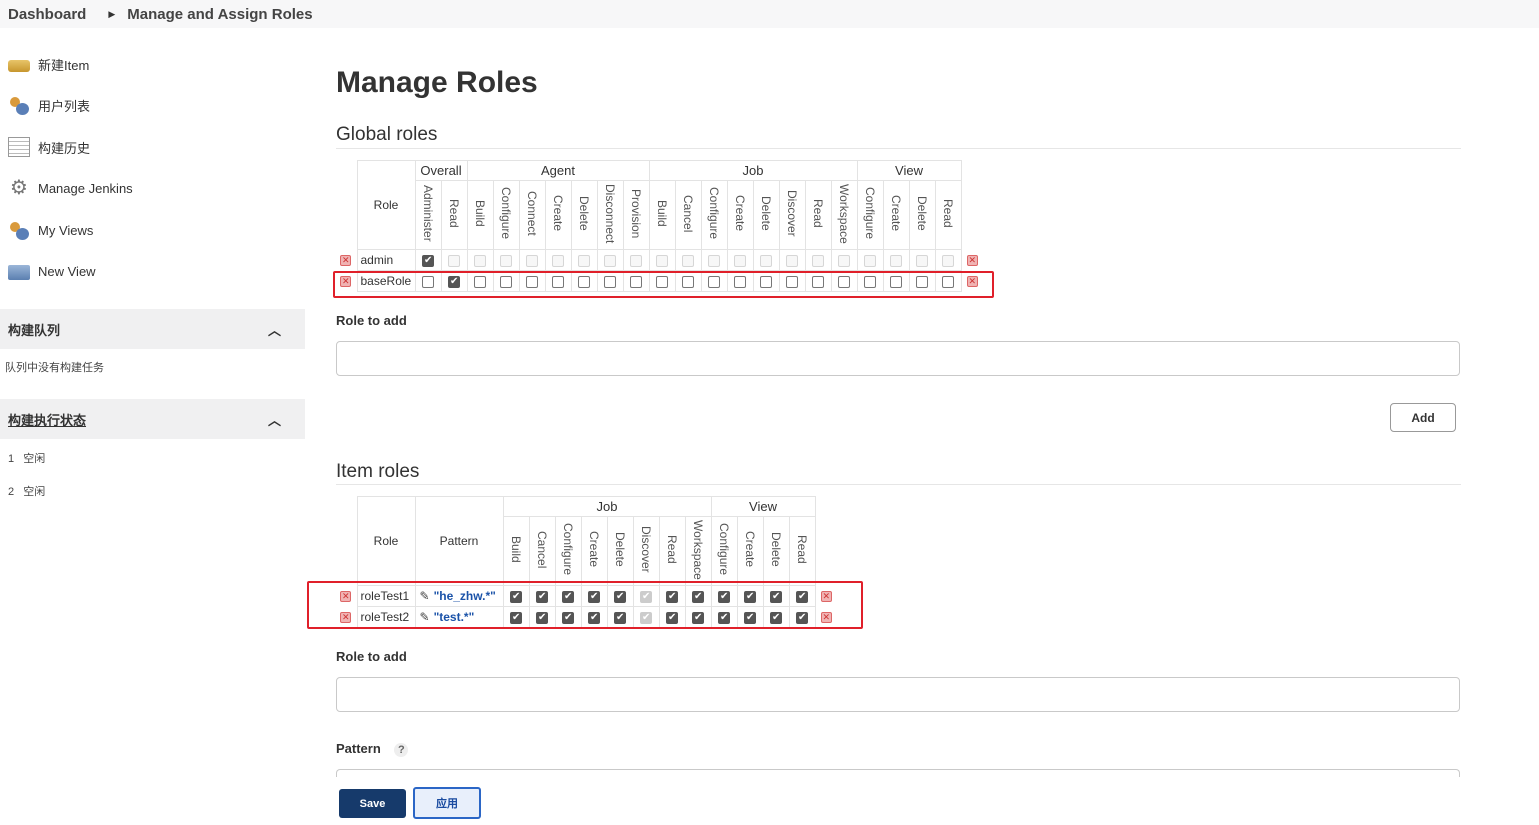 The height and width of the screenshot is (825, 1539). What do you see at coordinates (386, 260) in the screenshot?
I see `role-name: admin` at bounding box center [386, 260].